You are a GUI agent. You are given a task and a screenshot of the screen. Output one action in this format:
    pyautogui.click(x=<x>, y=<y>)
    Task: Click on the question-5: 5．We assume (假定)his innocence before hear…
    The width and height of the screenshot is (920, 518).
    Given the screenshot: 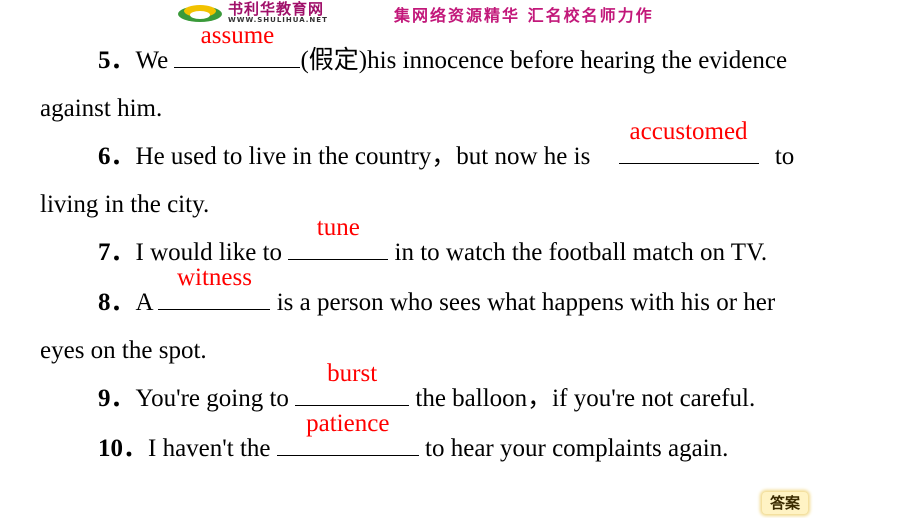 What is the action you would take?
    pyautogui.click(x=443, y=49)
    